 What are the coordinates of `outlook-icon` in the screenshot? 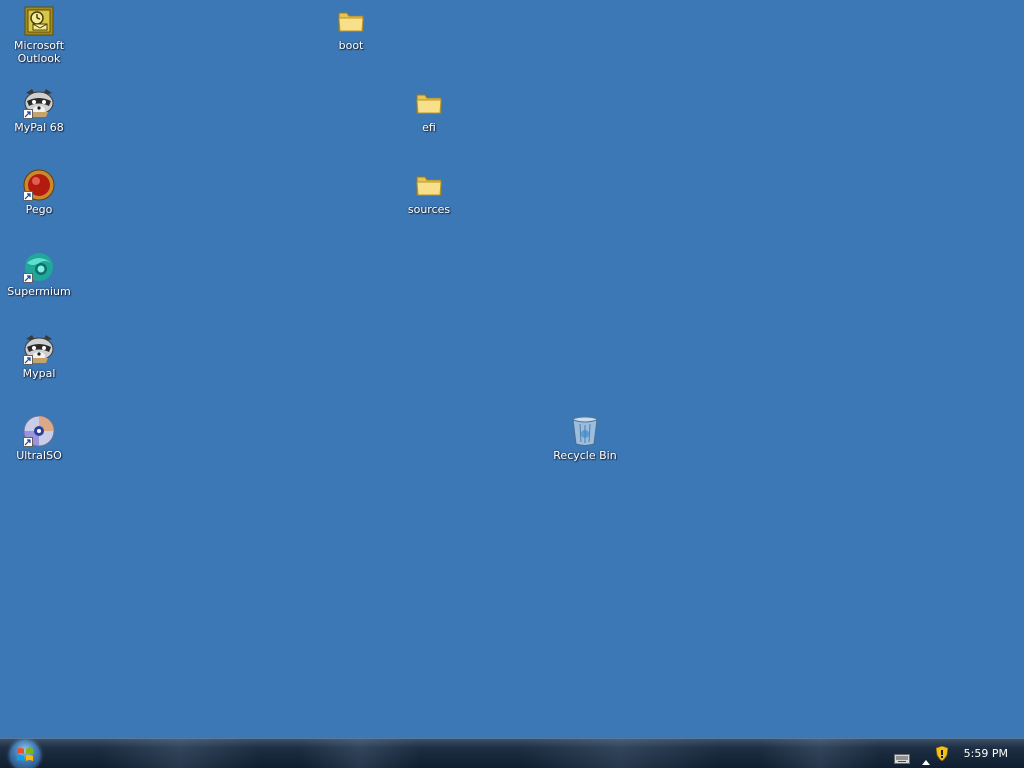 It's located at (39, 21).